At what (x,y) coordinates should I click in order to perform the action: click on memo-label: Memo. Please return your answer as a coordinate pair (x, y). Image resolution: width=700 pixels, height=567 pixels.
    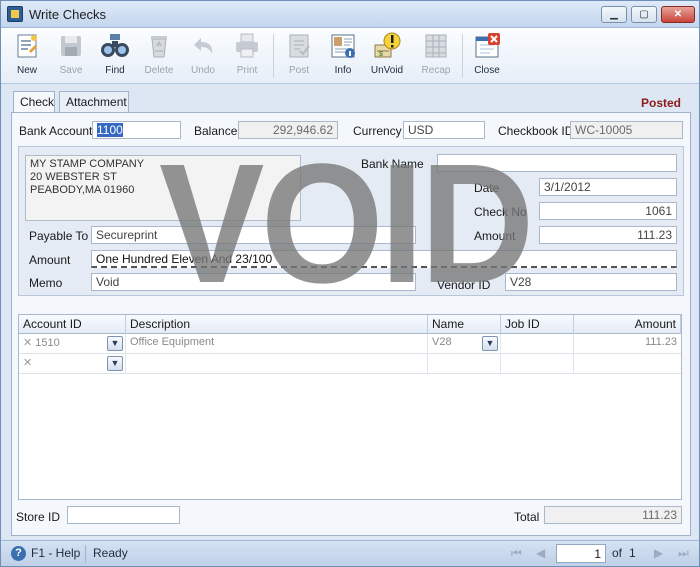
    Looking at the image, I should click on (46, 283).